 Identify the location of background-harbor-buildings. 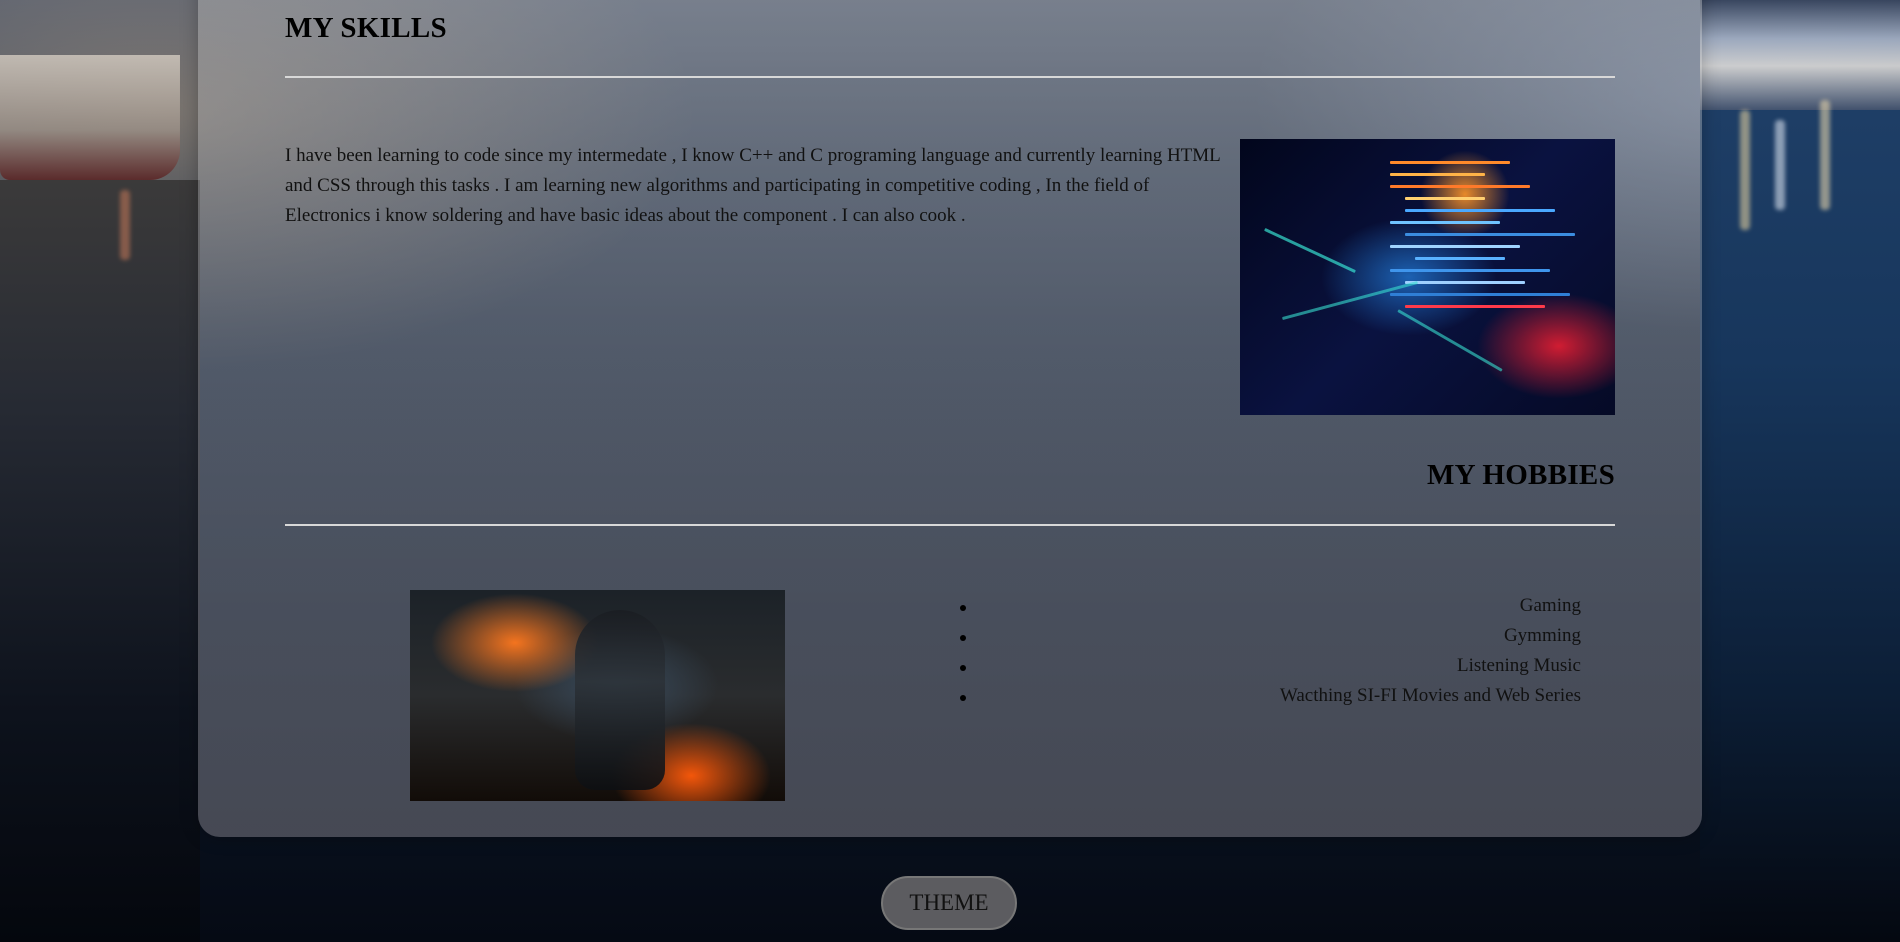
(1800, 55).